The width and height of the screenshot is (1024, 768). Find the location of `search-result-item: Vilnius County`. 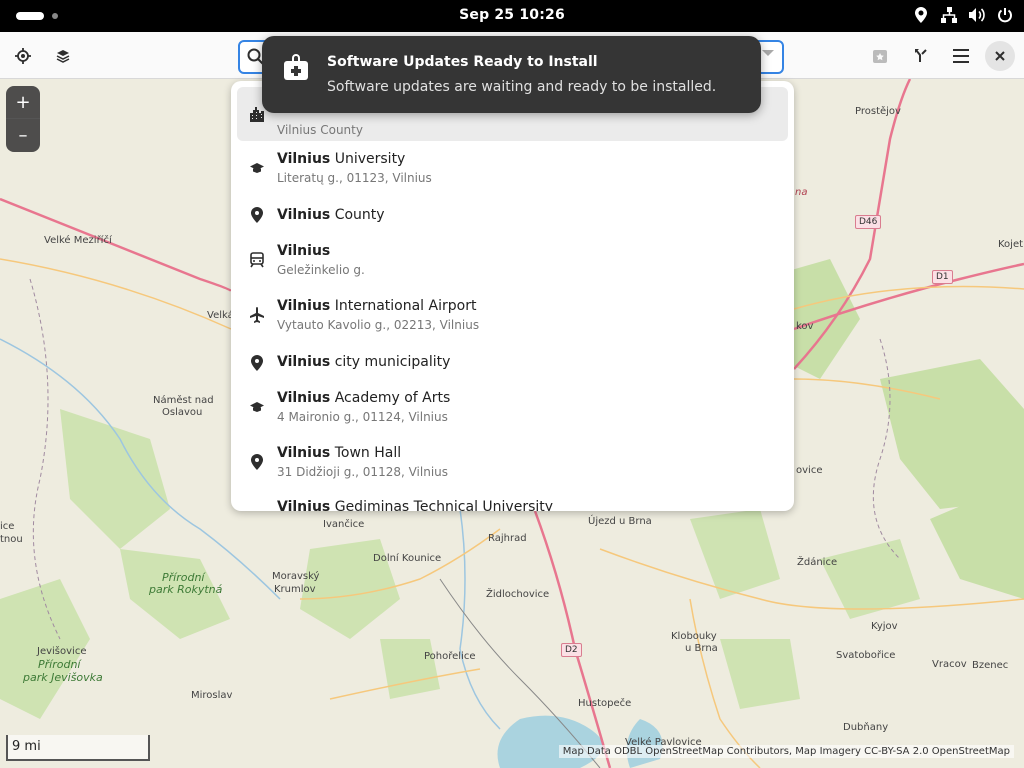

search-result-item: Vilnius County is located at coordinates (512, 215).